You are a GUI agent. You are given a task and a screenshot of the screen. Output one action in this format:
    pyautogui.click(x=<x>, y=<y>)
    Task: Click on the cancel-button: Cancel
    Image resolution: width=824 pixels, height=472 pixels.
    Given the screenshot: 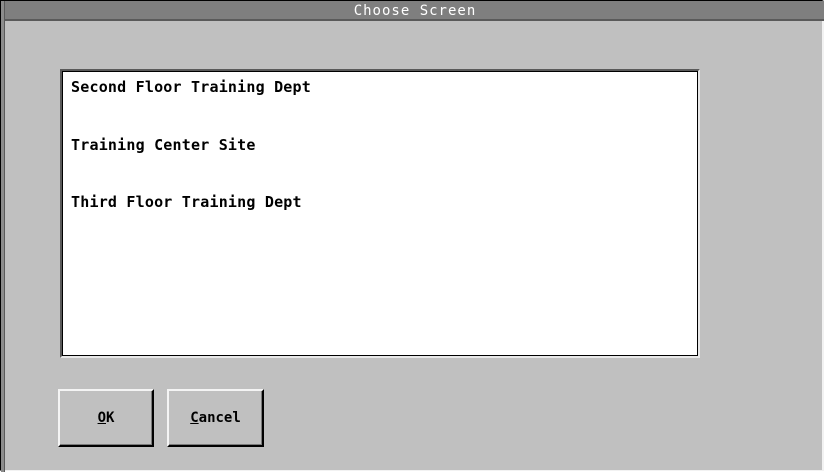 What is the action you would take?
    pyautogui.click(x=215, y=418)
    